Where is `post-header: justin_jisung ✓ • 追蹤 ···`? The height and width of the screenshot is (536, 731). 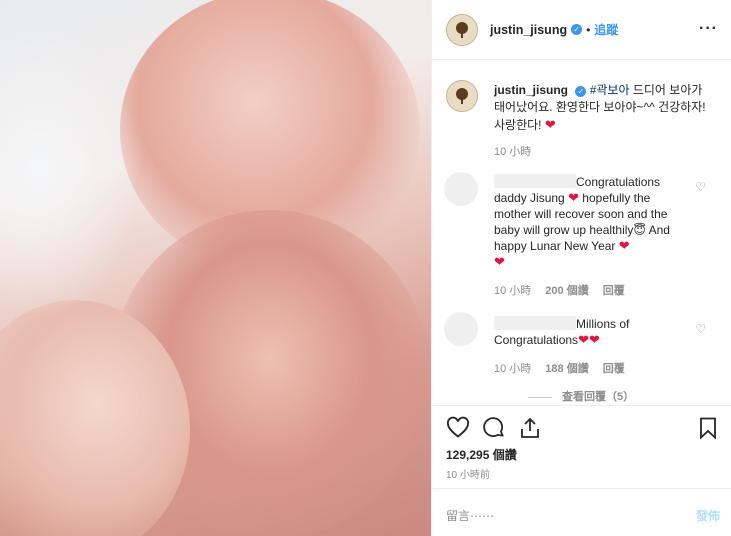
post-header: justin_jisung ✓ • 追蹤 ··· is located at coordinates (581, 30).